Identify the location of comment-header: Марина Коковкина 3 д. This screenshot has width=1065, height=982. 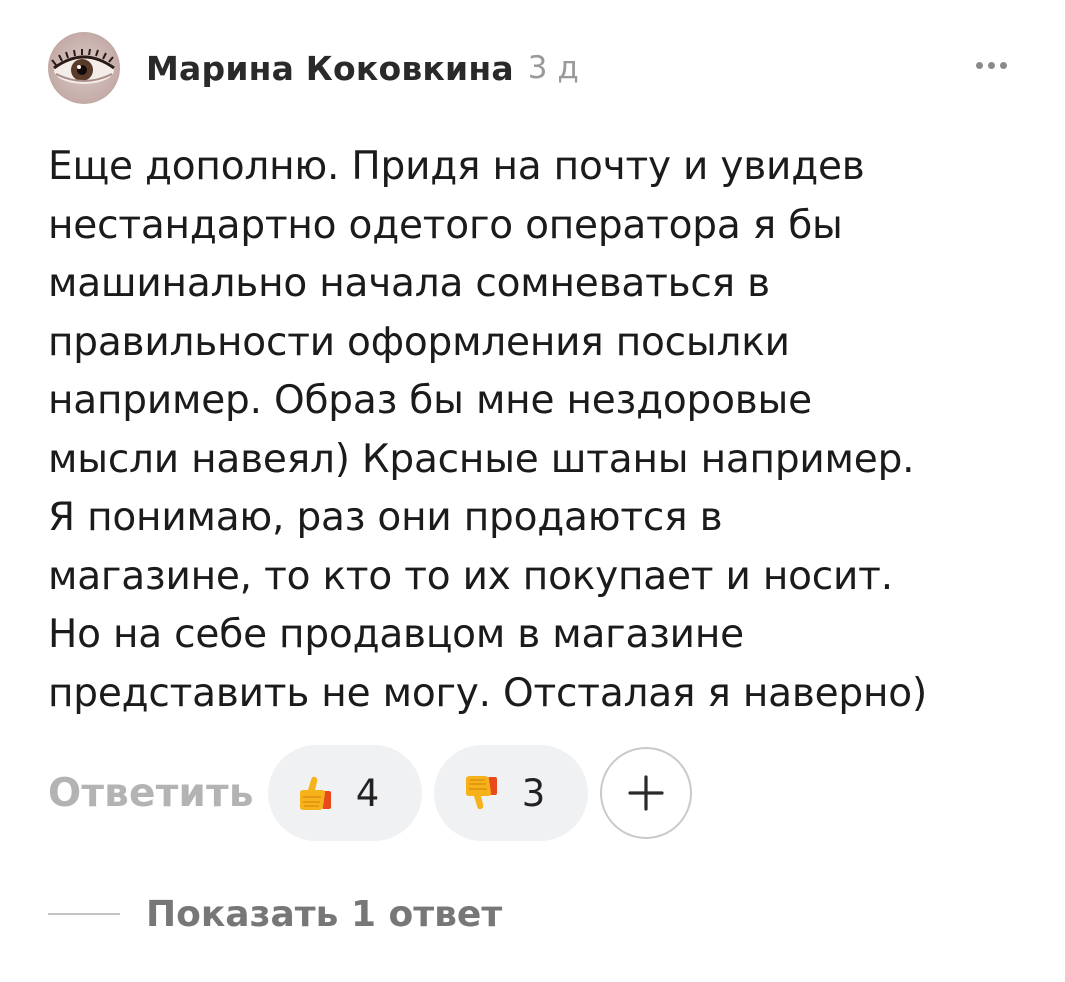
(543, 68).